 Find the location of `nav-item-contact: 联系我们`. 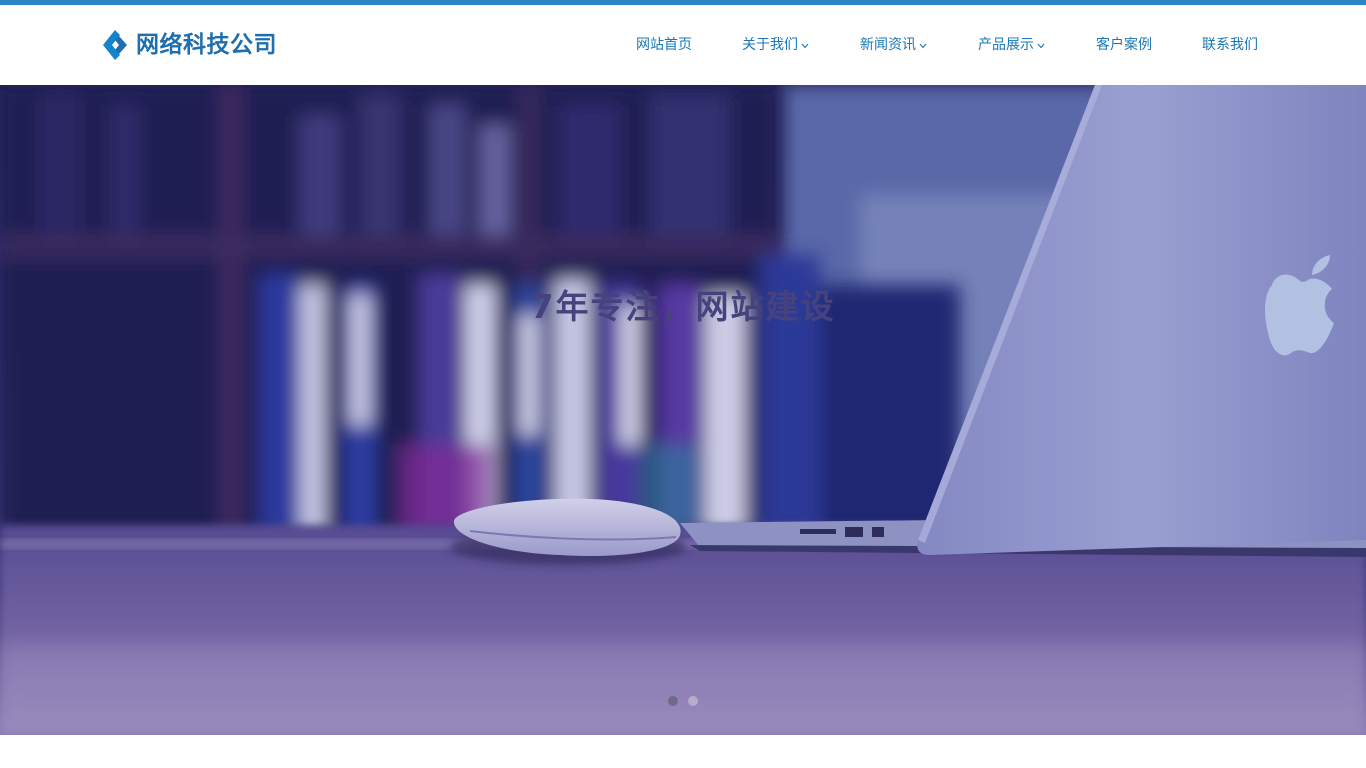

nav-item-contact: 联系我们 is located at coordinates (1230, 45).